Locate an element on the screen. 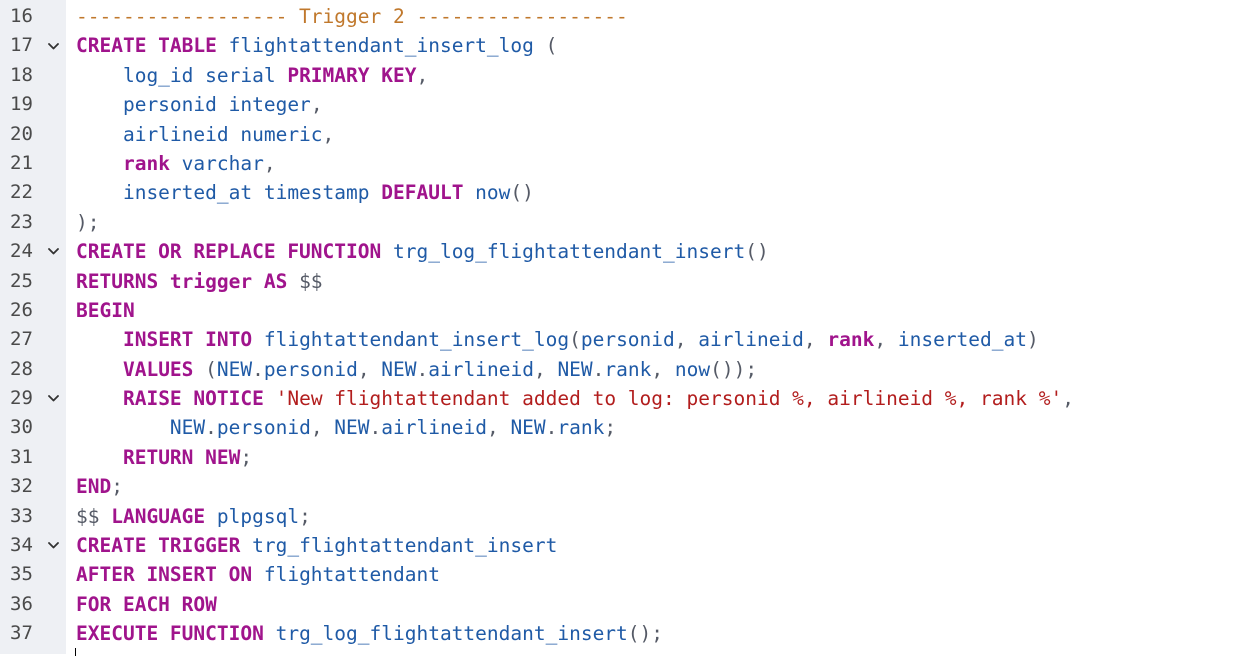 This screenshot has height=656, width=1234. line-number: 25 is located at coordinates (21, 280).